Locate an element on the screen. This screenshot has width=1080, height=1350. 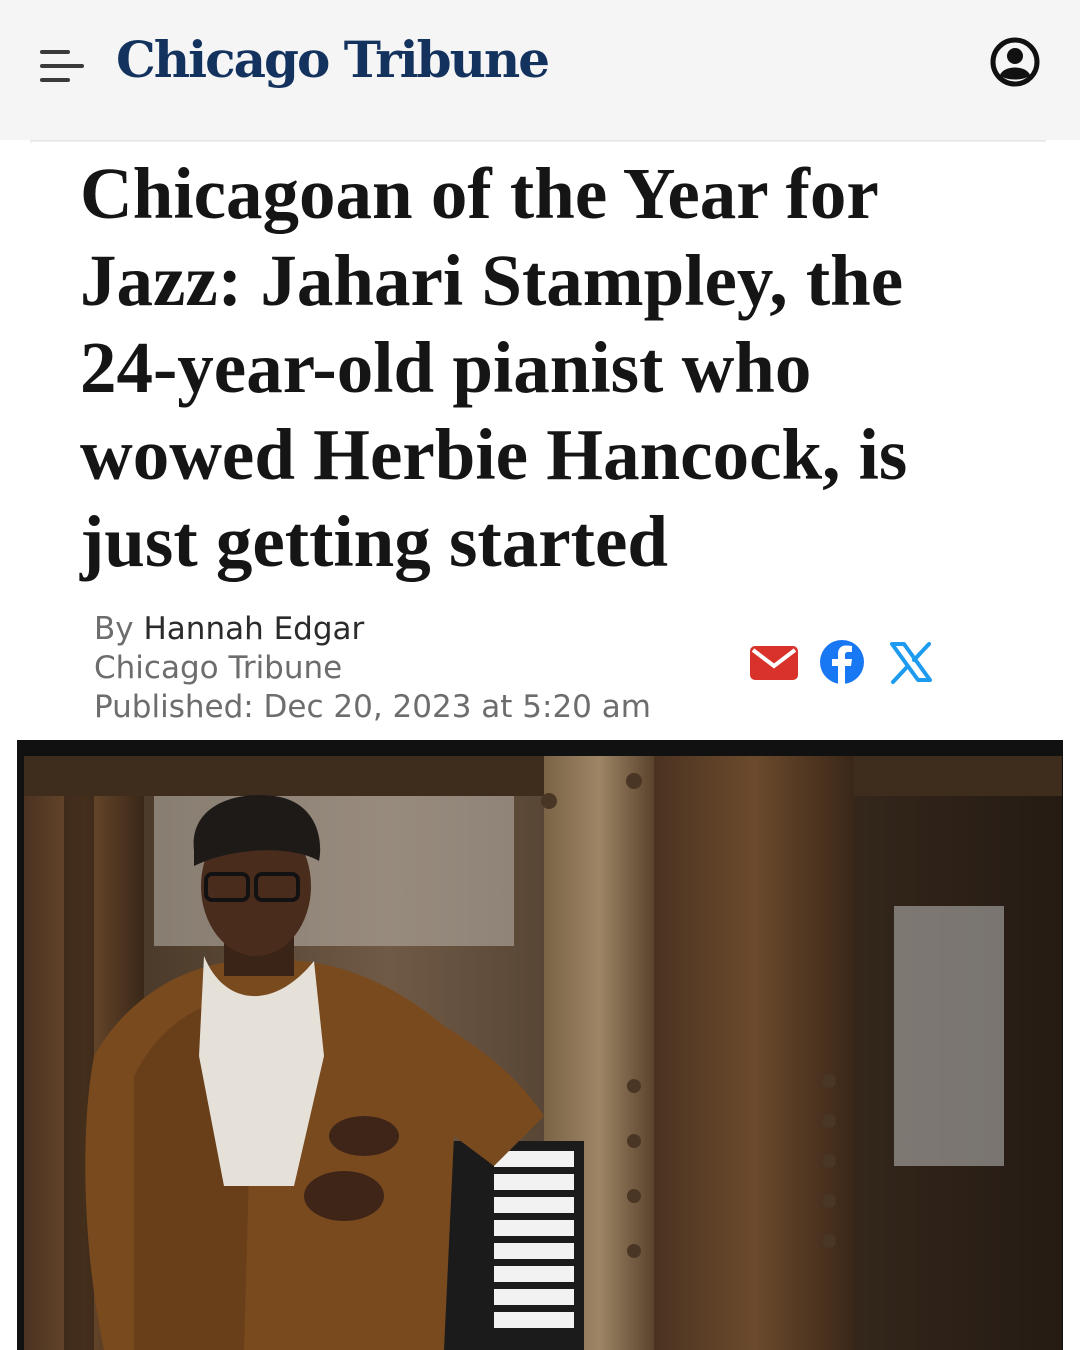
chicago-tribune-logo: Chicago Tribune is located at coordinates (333, 59).